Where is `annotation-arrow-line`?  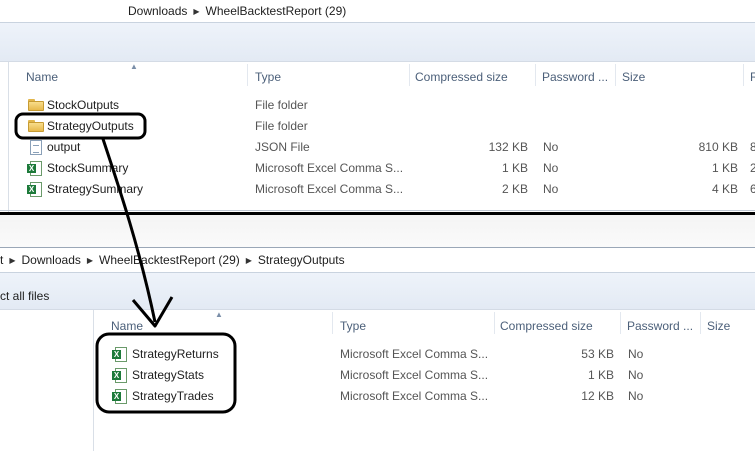 annotation-arrow-line is located at coordinates (129, 230).